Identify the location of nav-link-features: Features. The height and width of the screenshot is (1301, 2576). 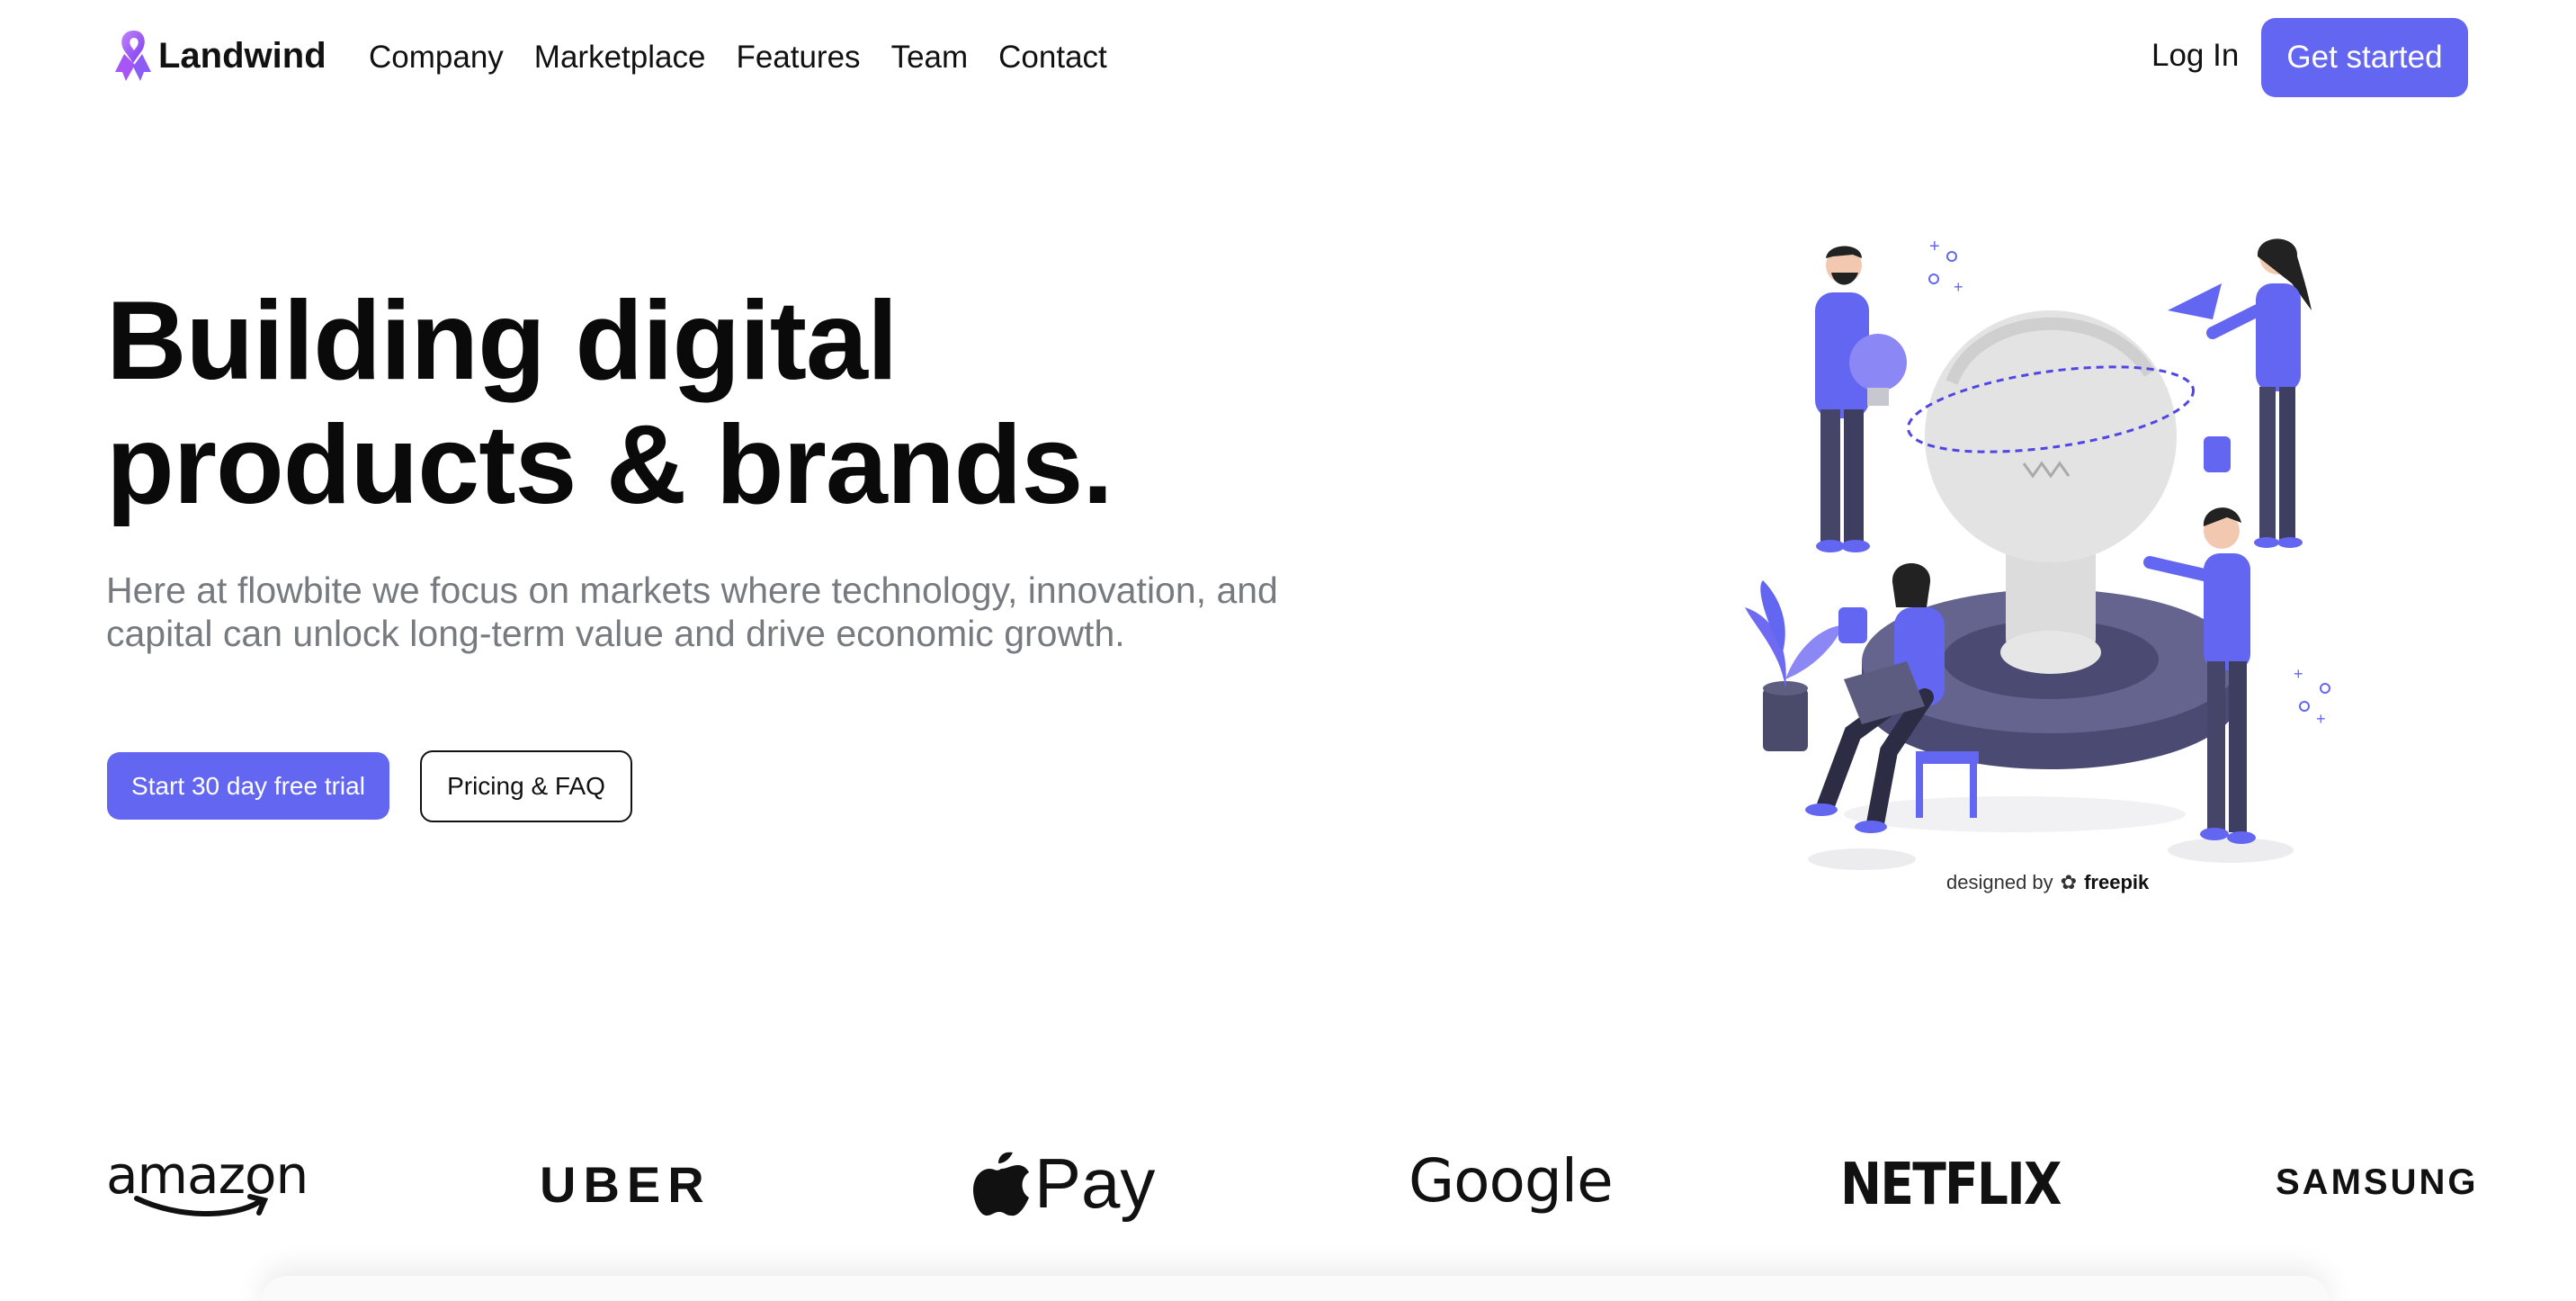
(798, 58).